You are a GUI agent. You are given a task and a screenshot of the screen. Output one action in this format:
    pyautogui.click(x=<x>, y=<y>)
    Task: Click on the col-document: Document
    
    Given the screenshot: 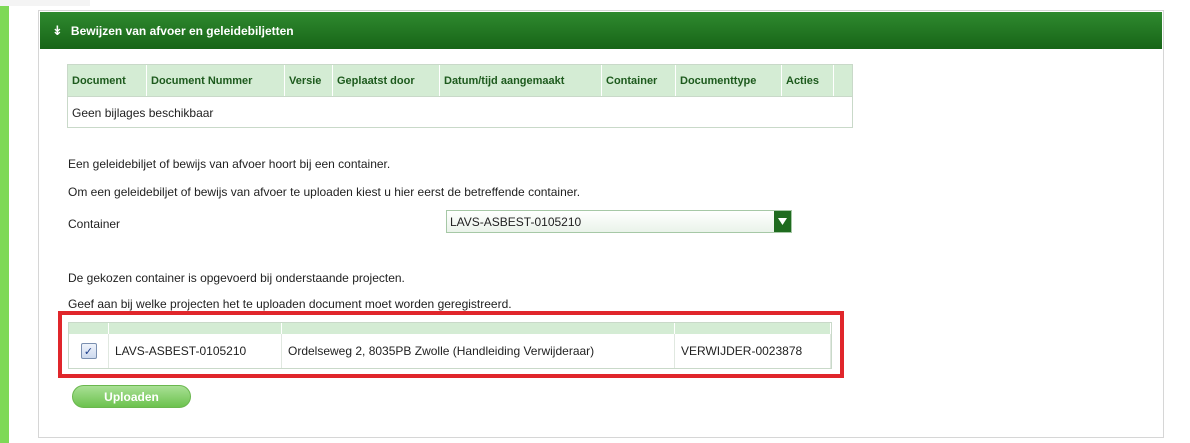 What is the action you would take?
    pyautogui.click(x=107, y=80)
    